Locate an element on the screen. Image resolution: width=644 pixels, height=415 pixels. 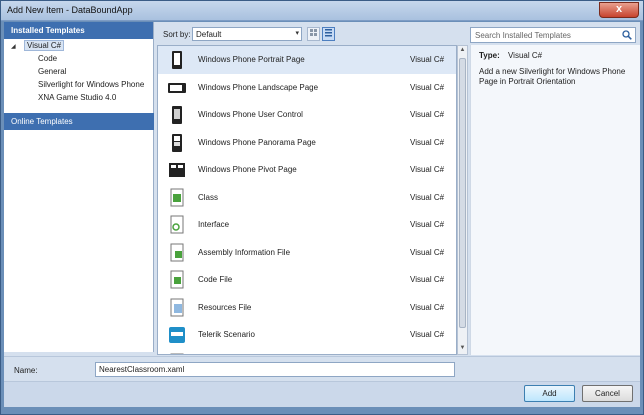
template-name: Interface is located at coordinates (214, 224).